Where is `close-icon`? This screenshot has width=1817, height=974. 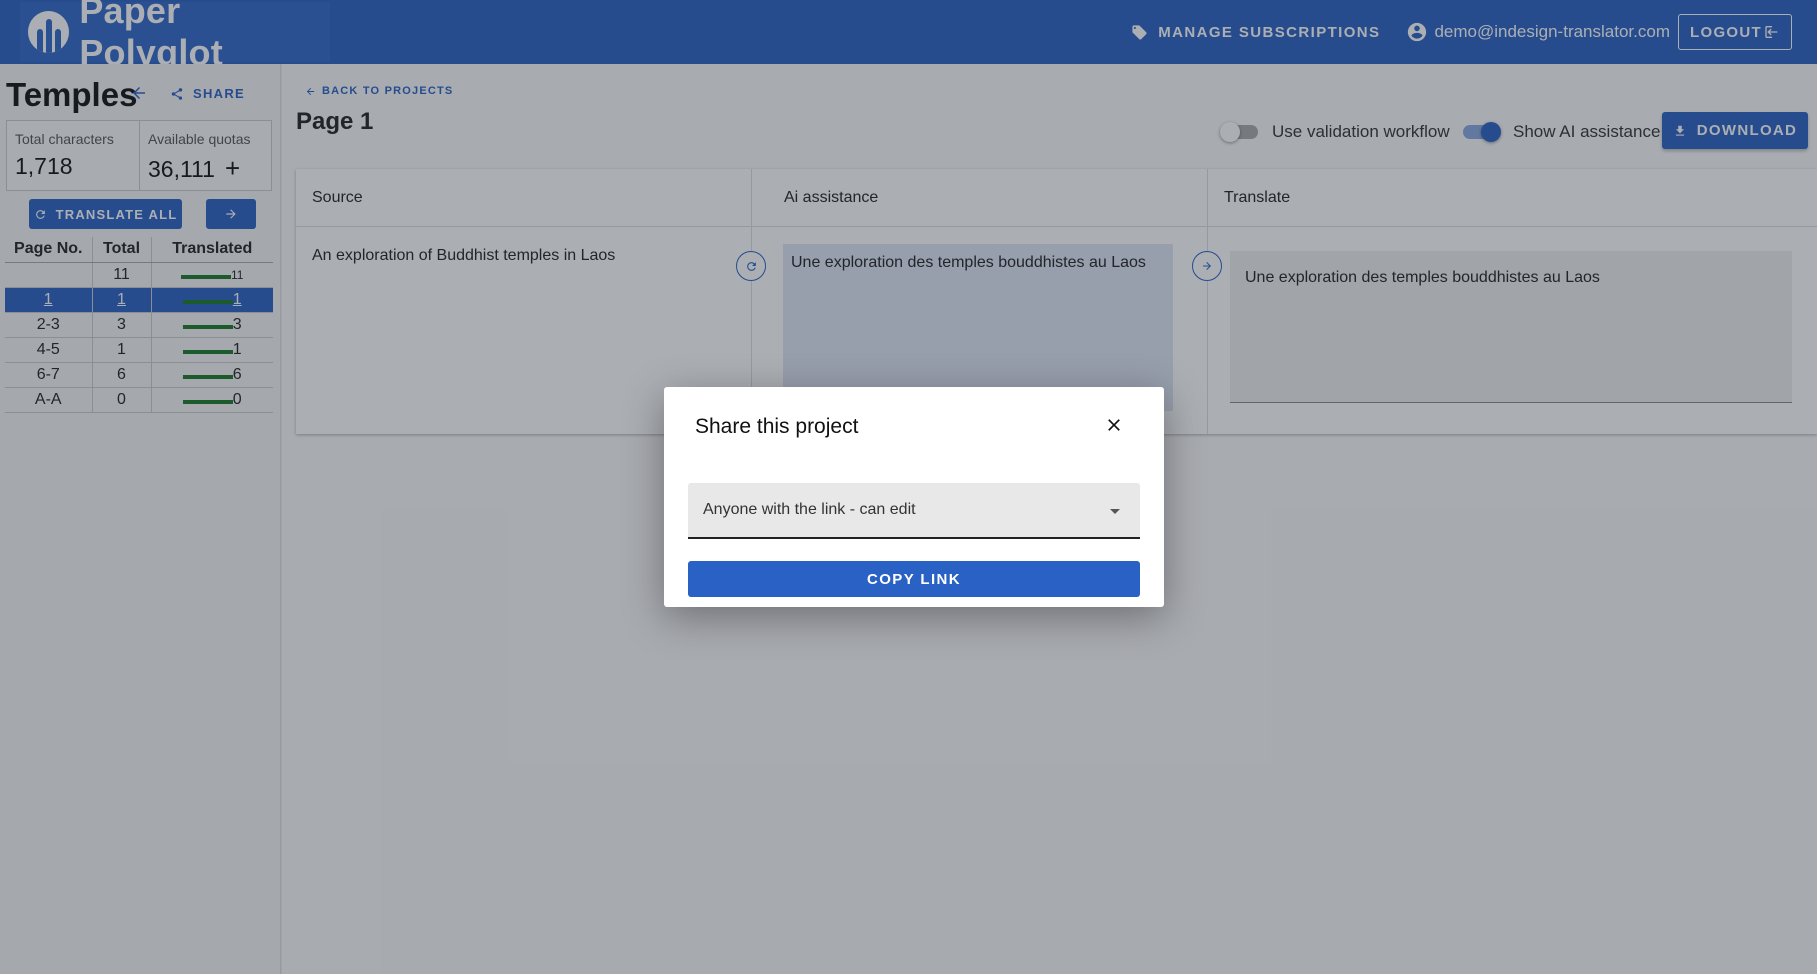 close-icon is located at coordinates (1114, 425).